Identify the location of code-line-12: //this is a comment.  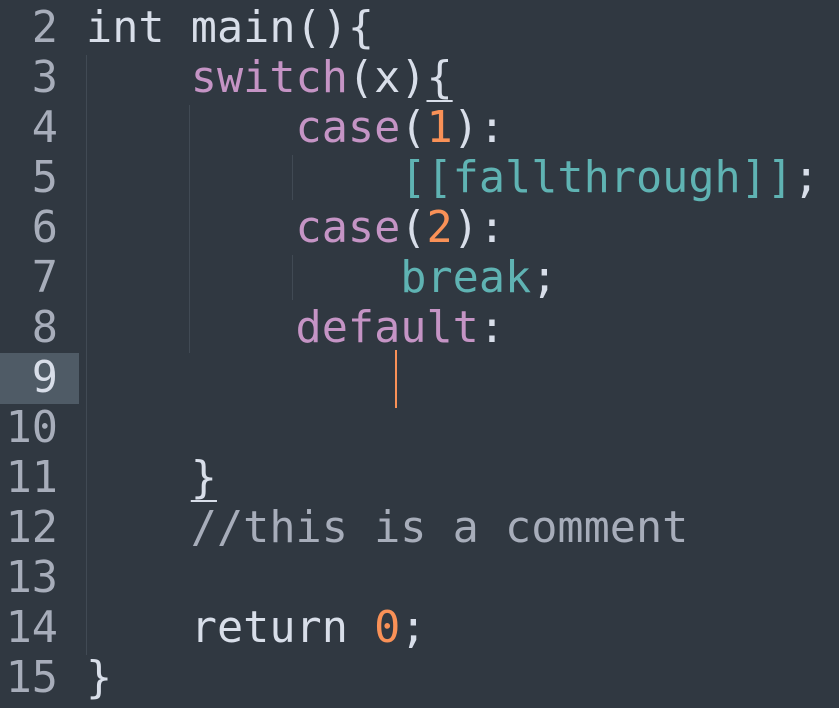
(387, 528).